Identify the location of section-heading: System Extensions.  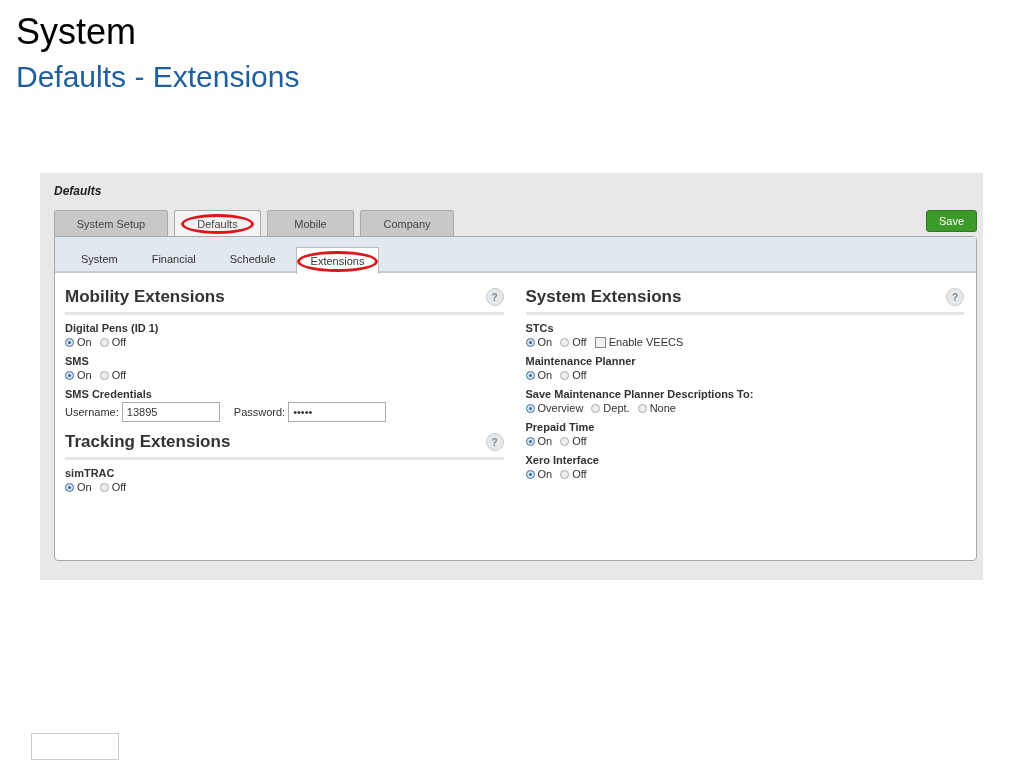
(603, 297).